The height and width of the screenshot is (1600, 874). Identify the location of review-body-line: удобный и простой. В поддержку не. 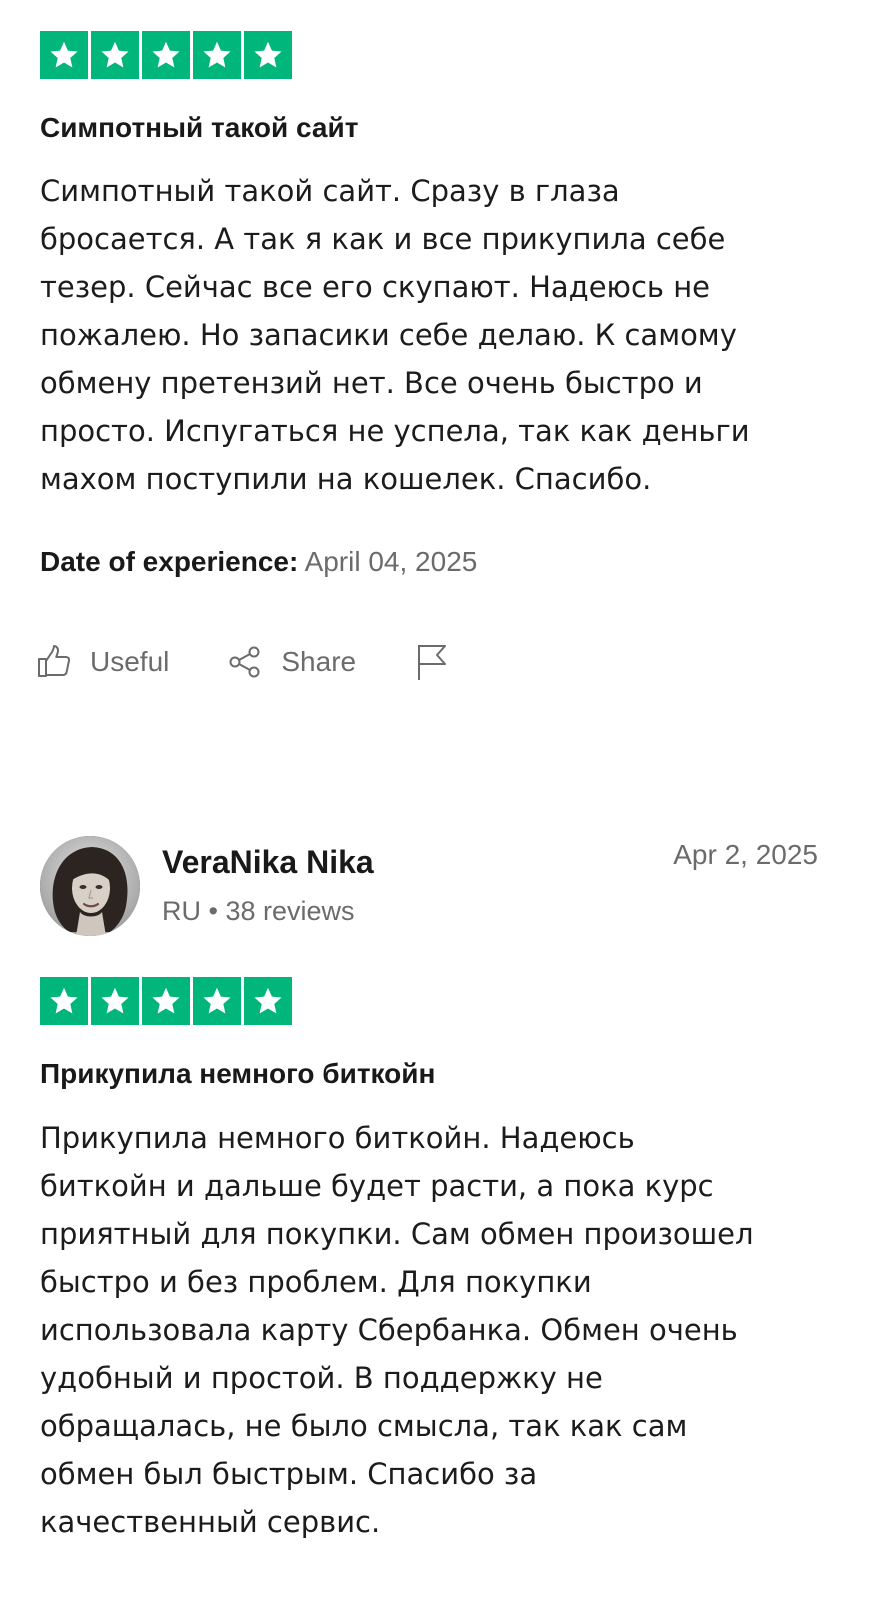
(321, 1378).